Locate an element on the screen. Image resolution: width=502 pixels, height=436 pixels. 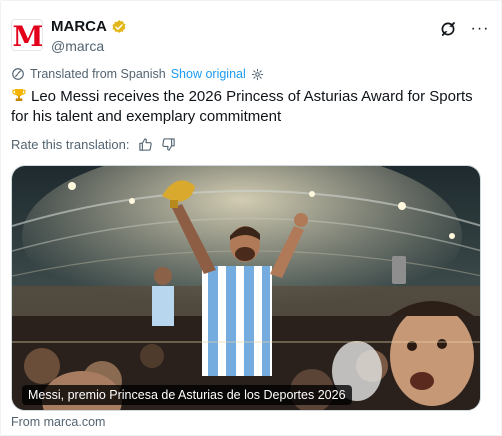
translate-icon is located at coordinates (18, 74).